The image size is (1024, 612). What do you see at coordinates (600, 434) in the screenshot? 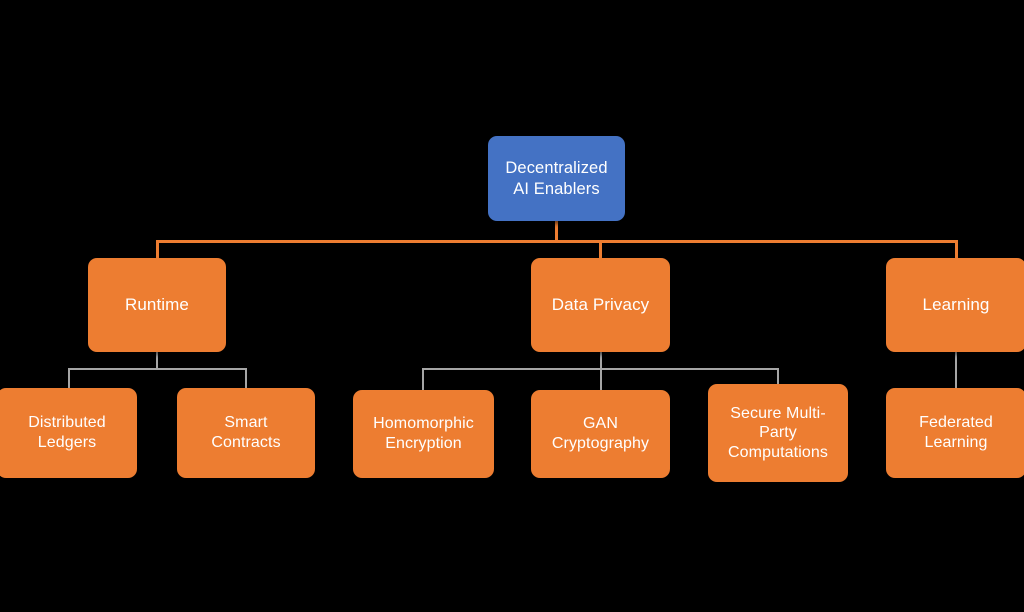
I see `node-leaf-gan-cryptography: GAN Cryptography` at bounding box center [600, 434].